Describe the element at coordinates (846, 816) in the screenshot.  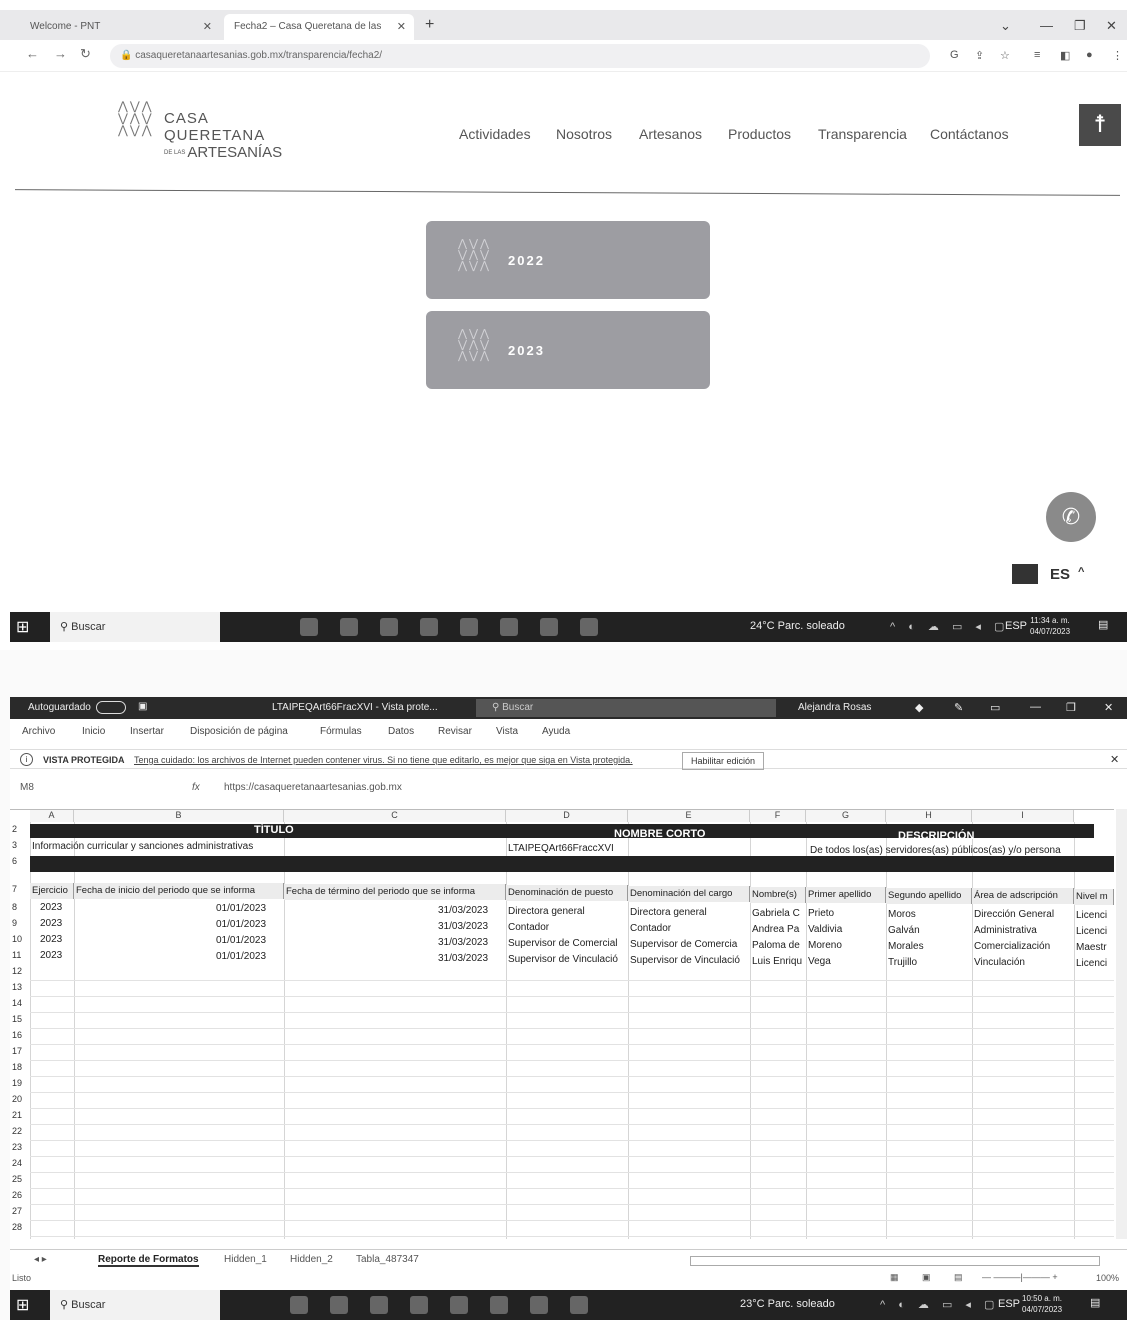
I see `column-header: G` at that location.